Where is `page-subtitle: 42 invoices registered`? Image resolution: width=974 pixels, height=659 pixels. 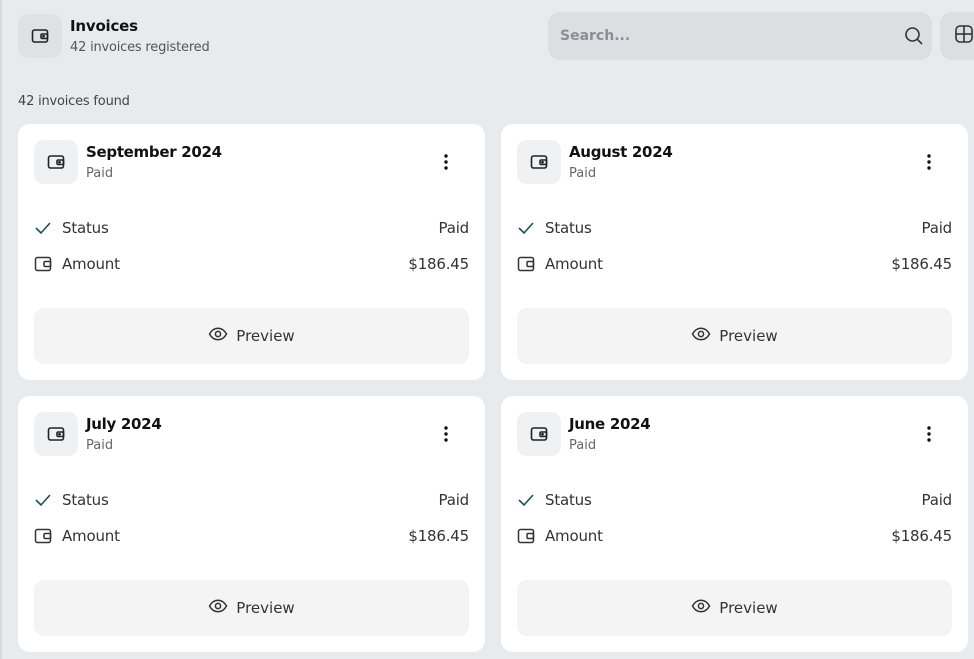 page-subtitle: 42 invoices registered is located at coordinates (140, 47).